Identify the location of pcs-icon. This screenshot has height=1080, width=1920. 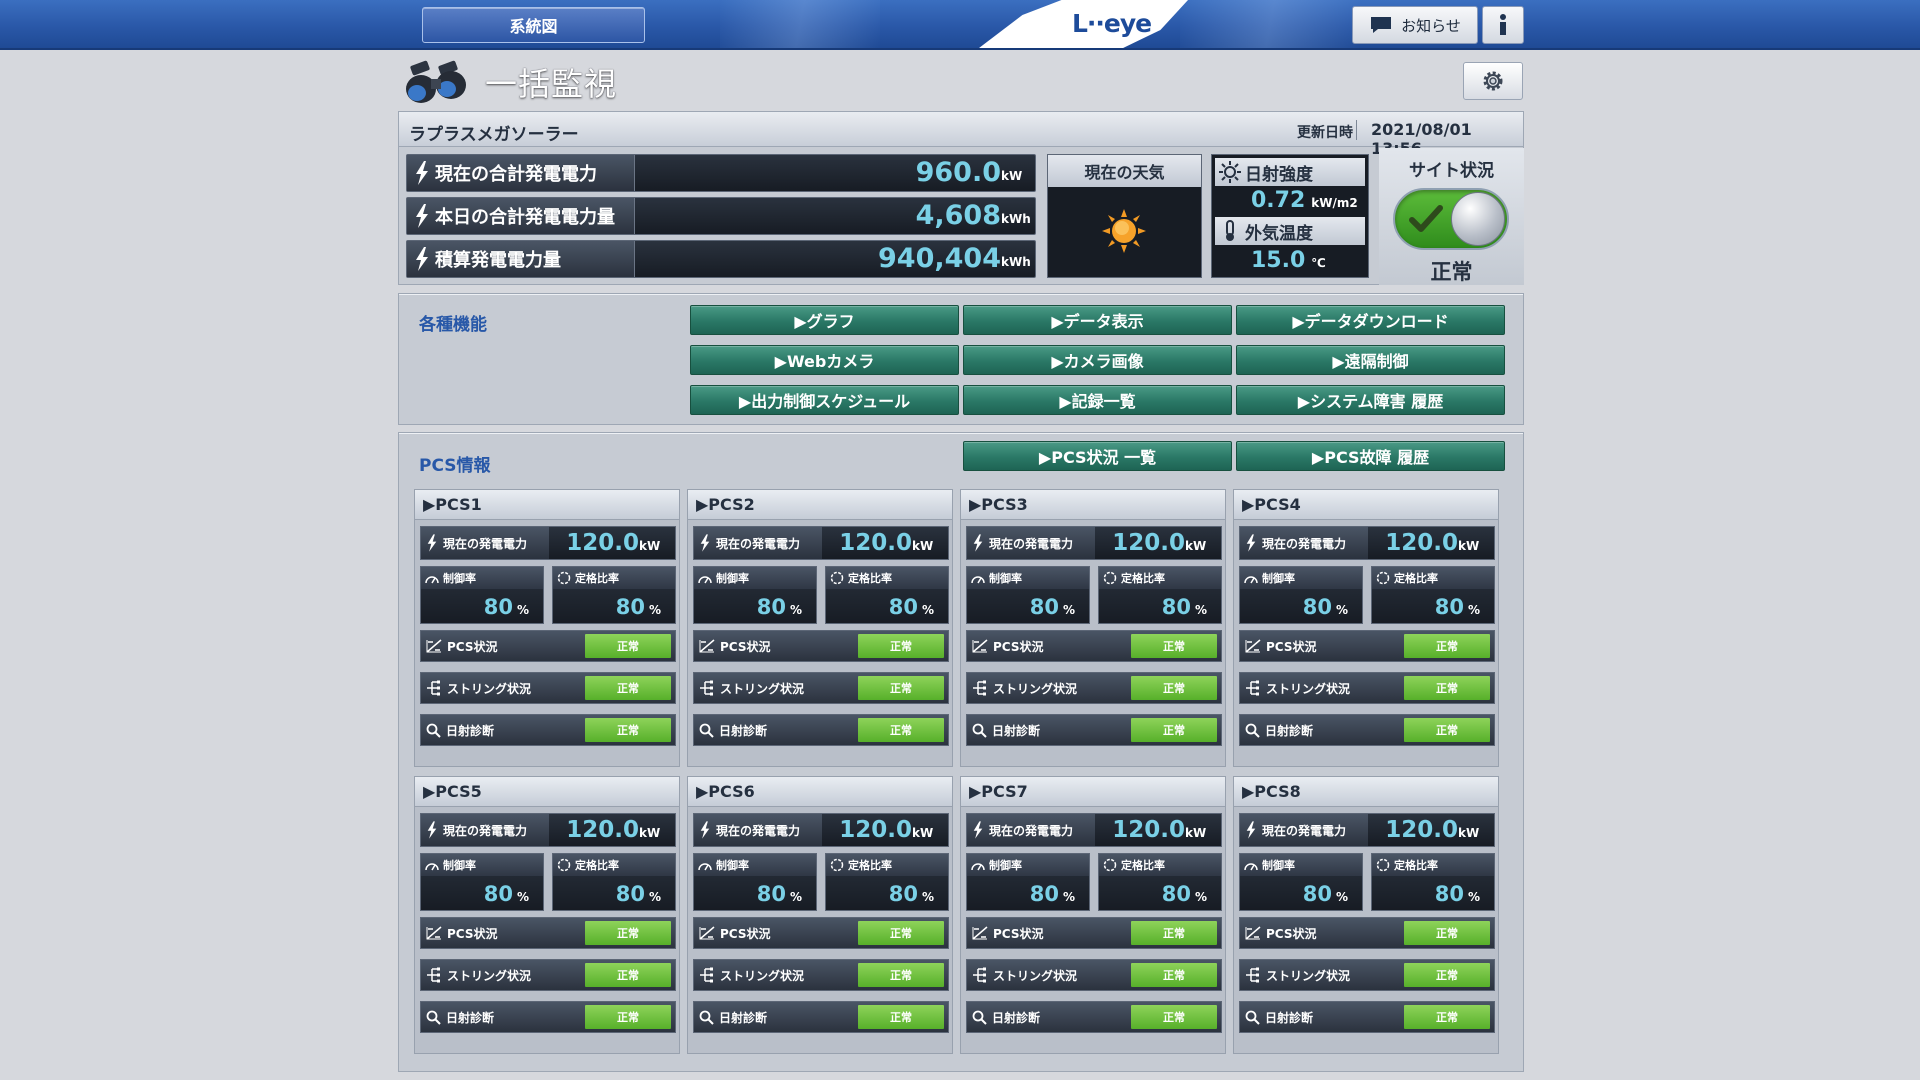
(707, 646).